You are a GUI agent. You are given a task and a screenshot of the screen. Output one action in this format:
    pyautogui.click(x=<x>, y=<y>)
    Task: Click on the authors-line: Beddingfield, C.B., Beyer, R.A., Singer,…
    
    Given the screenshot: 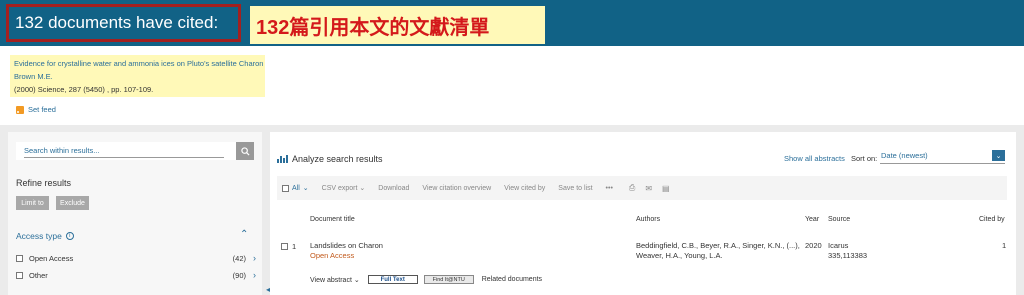 What is the action you would take?
    pyautogui.click(x=718, y=246)
    